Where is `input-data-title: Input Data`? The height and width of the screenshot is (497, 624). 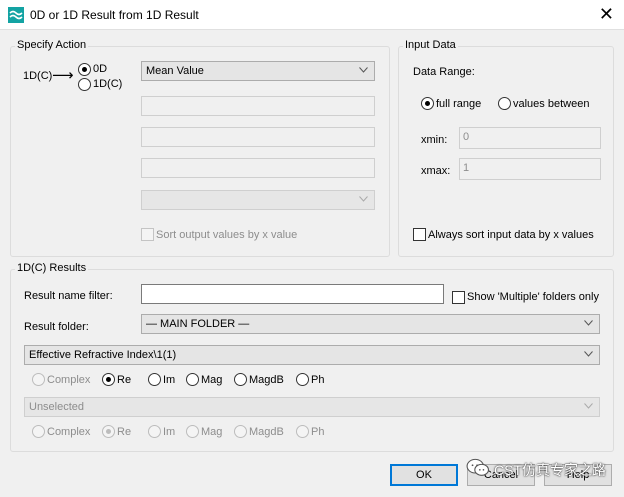
input-data-title: Input Data is located at coordinates (430, 45).